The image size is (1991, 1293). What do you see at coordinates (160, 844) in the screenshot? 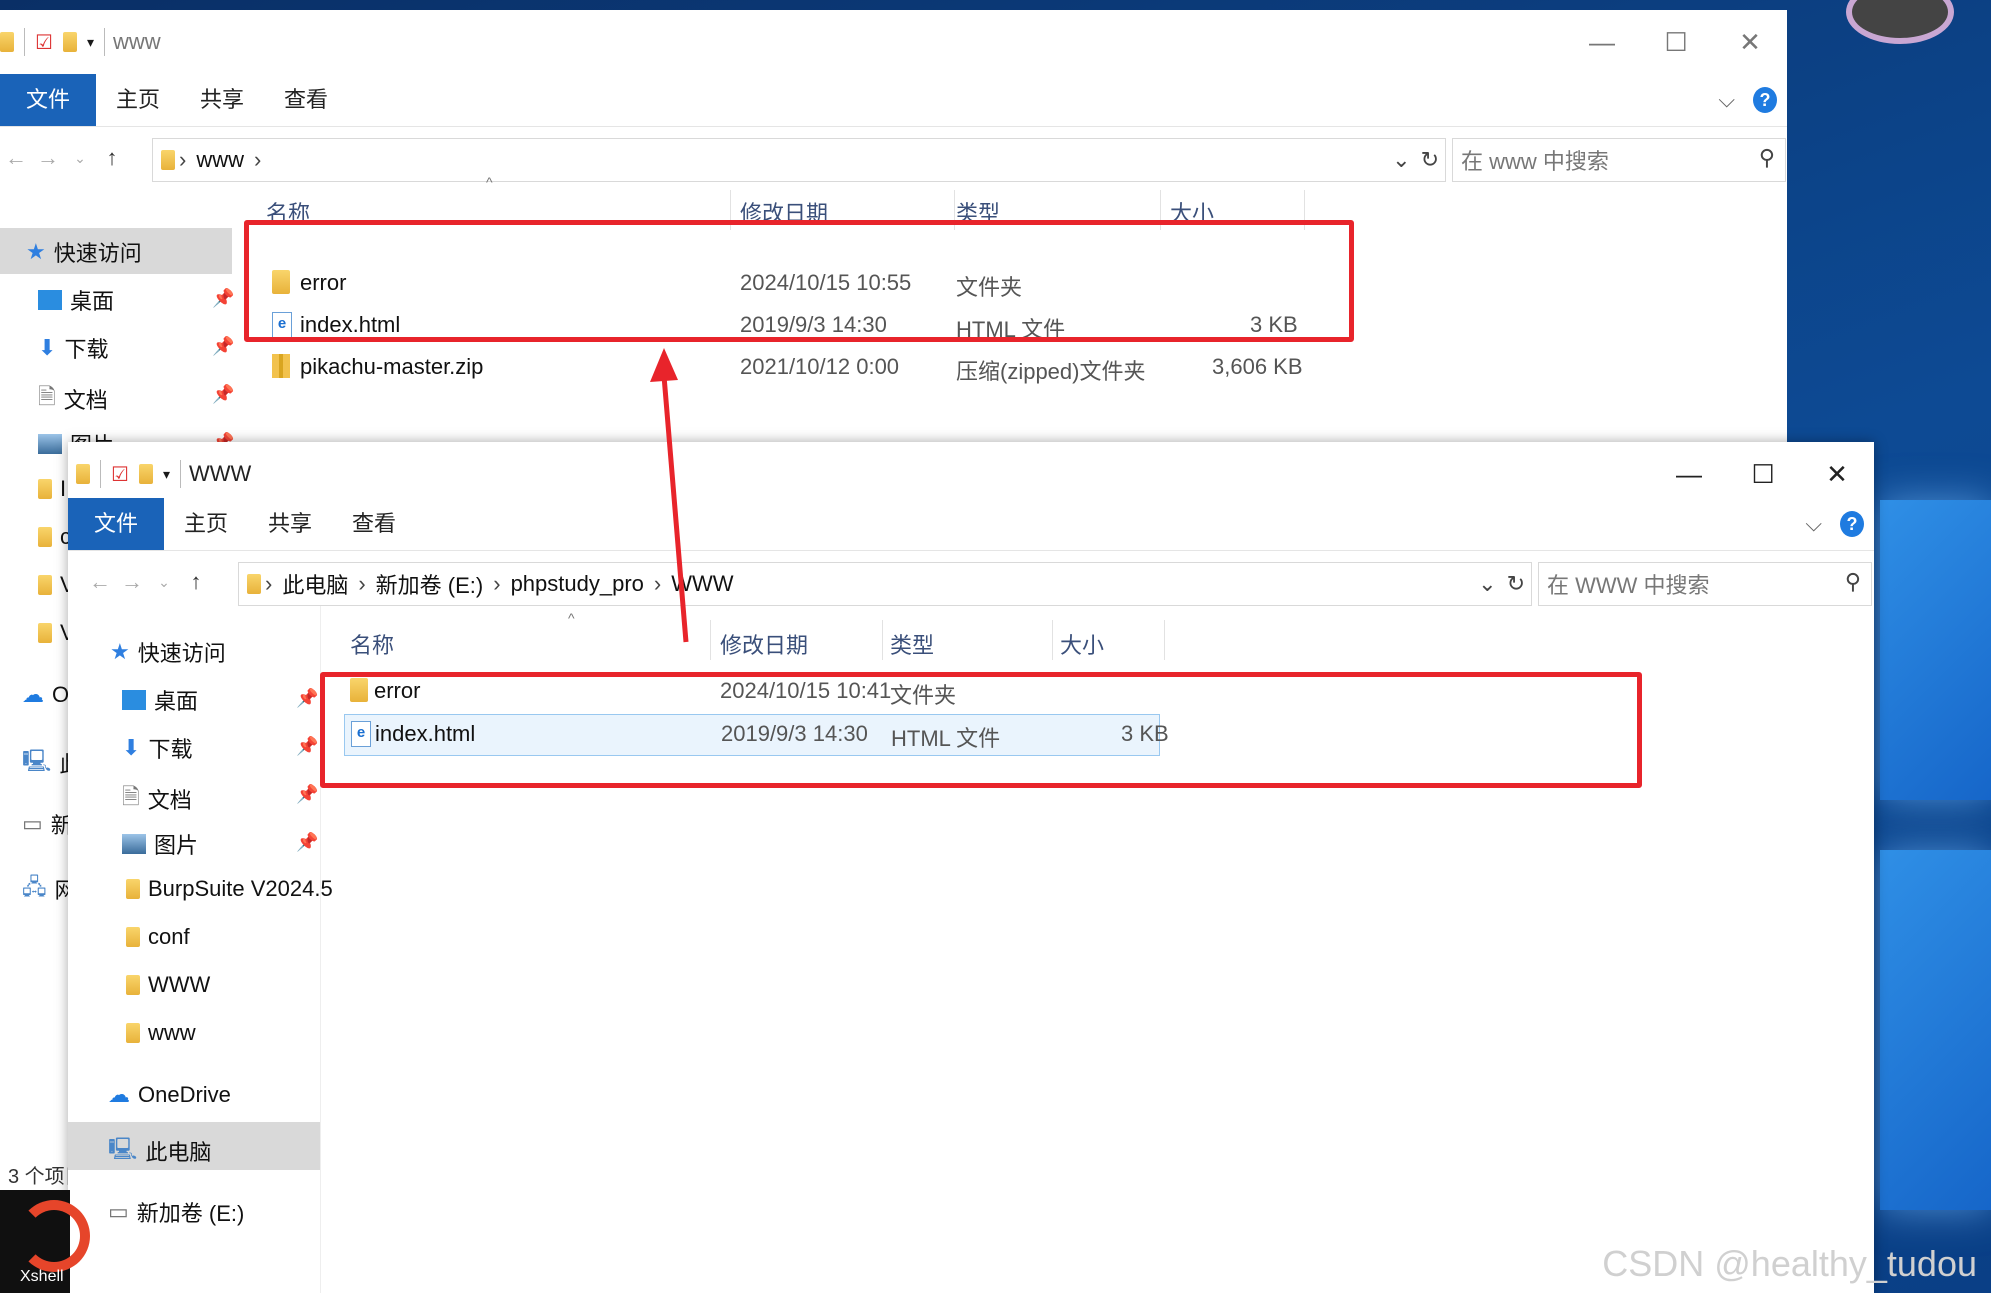
I see `sidebar-item-pictures: 图片` at bounding box center [160, 844].